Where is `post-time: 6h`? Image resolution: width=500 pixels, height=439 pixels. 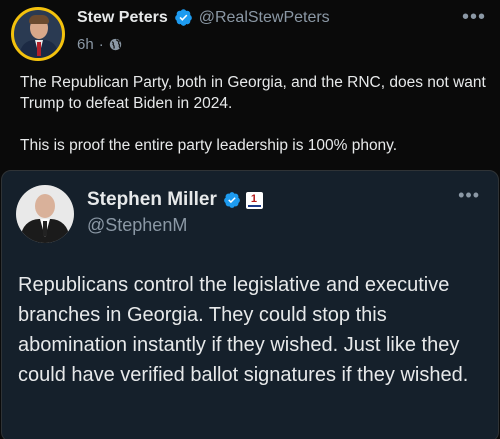 post-time: 6h is located at coordinates (85, 44).